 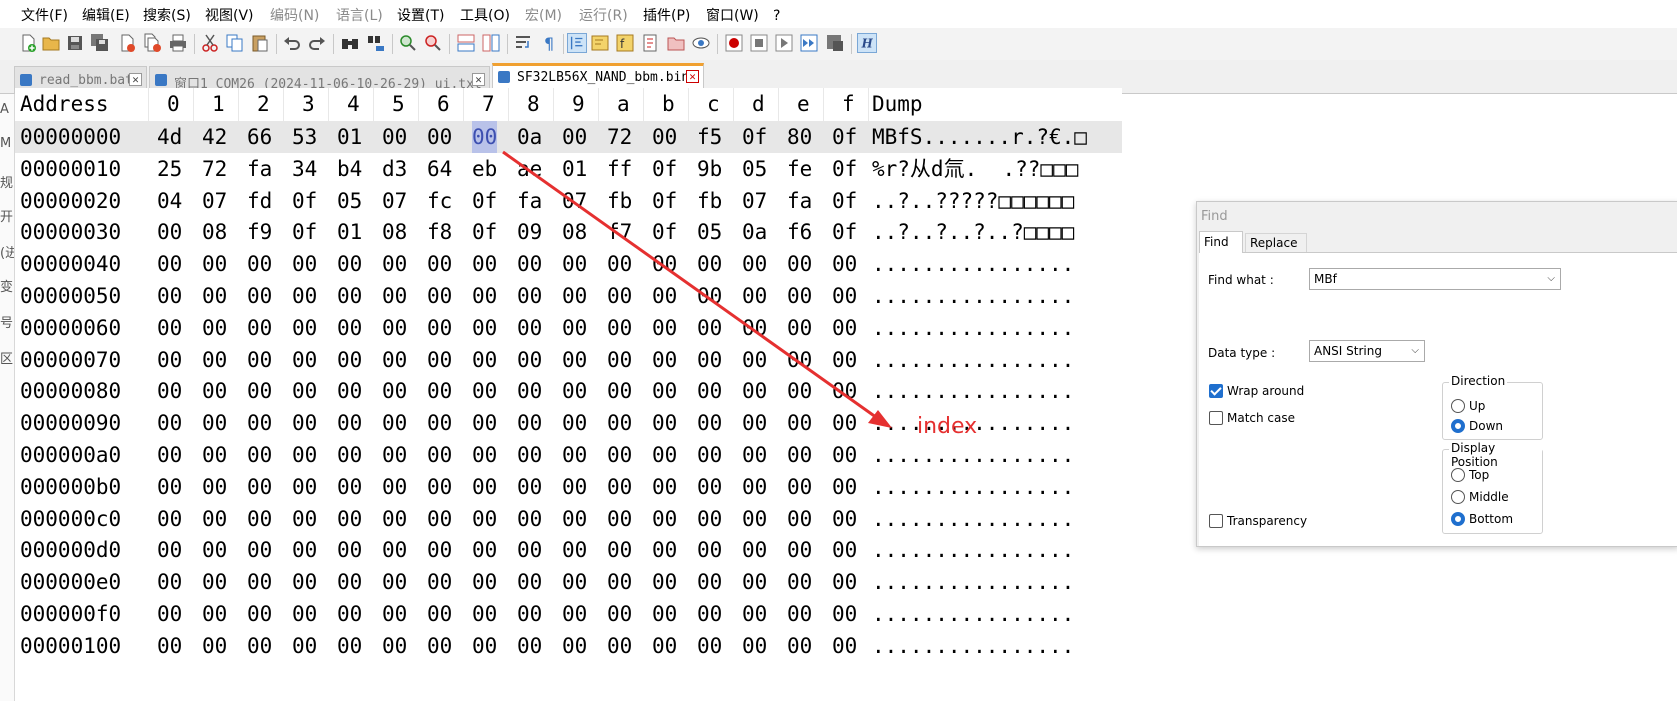 I want to click on monitoring-icon, so click(x=701, y=43).